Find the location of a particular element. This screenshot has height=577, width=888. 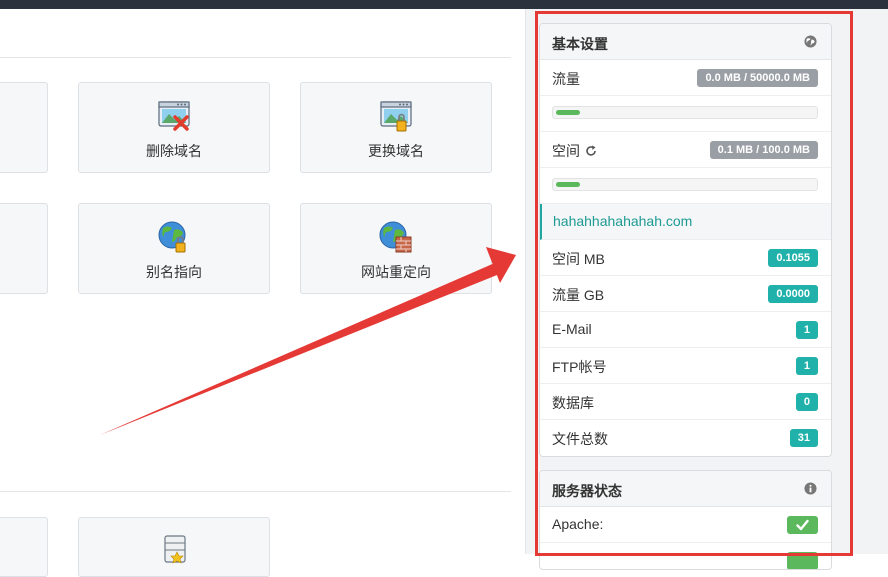

space-label-wrap: 空间 is located at coordinates (574, 151).